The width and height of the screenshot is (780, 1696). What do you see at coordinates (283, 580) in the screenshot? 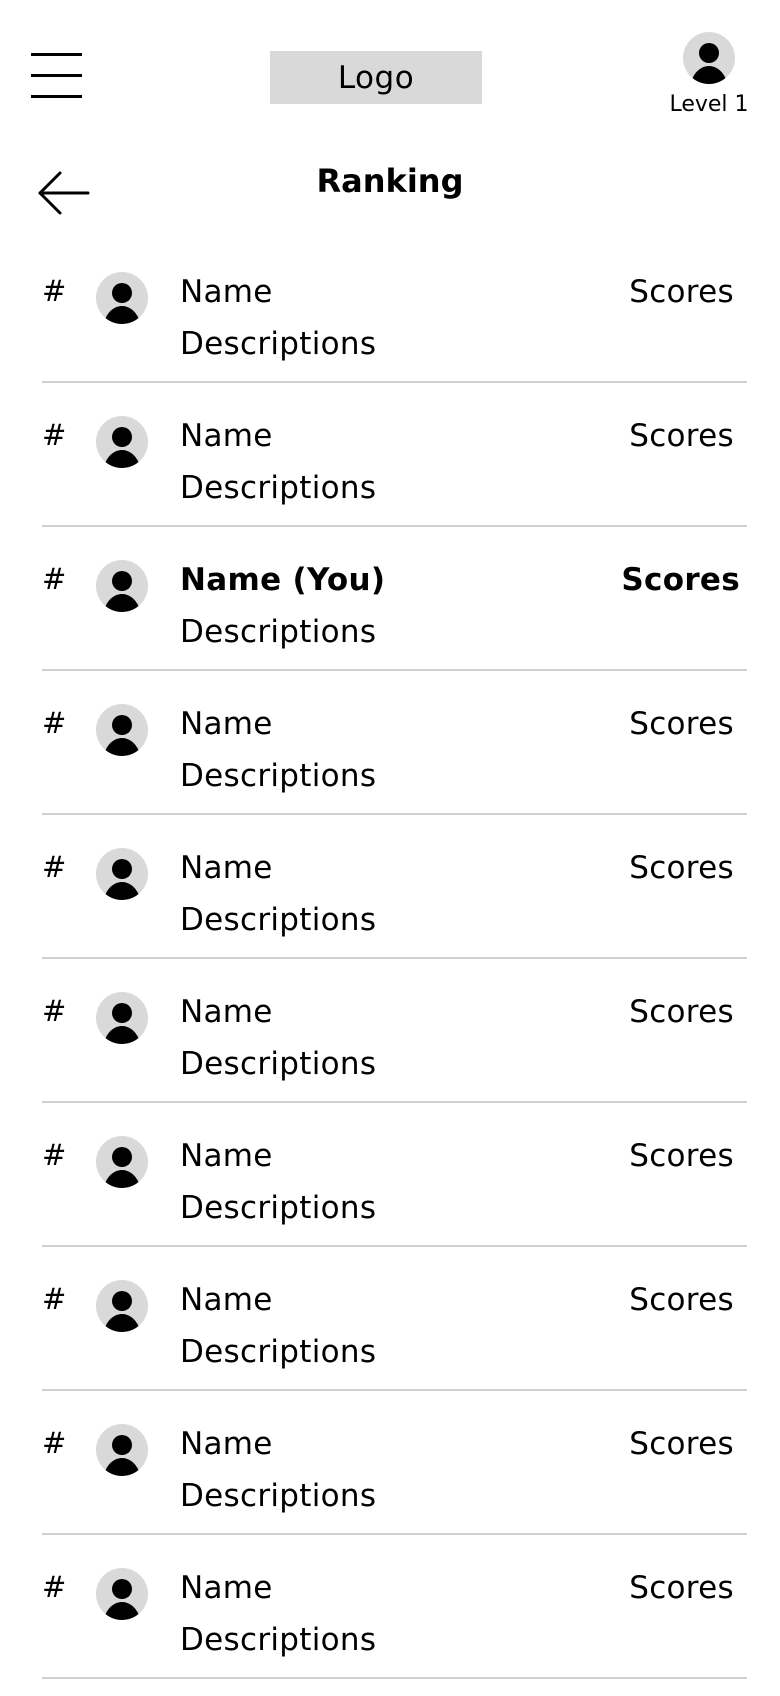
I see `player-name: Name (You)` at bounding box center [283, 580].